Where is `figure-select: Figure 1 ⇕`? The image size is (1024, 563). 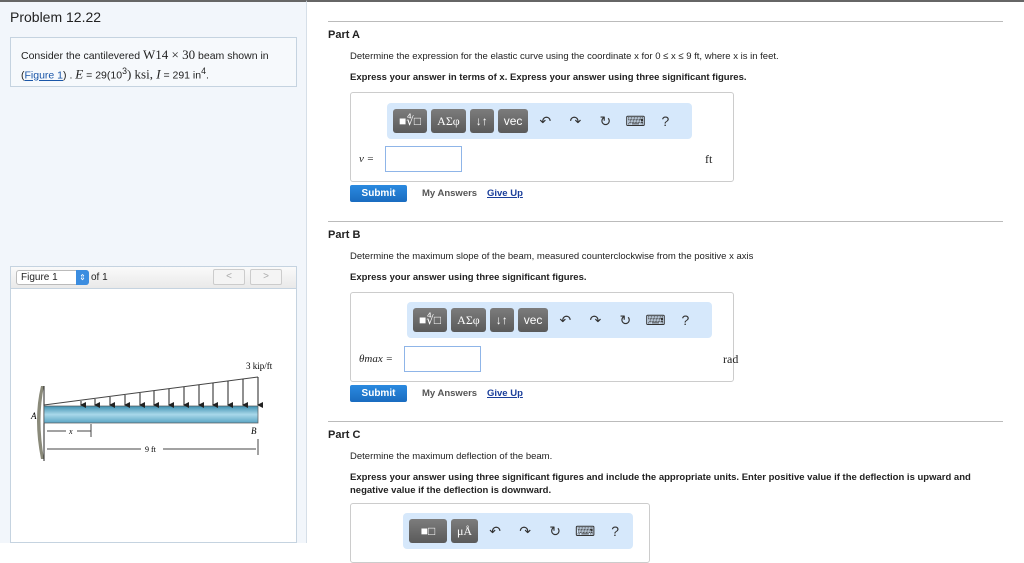 figure-select: Figure 1 ⇕ is located at coordinates (52, 277).